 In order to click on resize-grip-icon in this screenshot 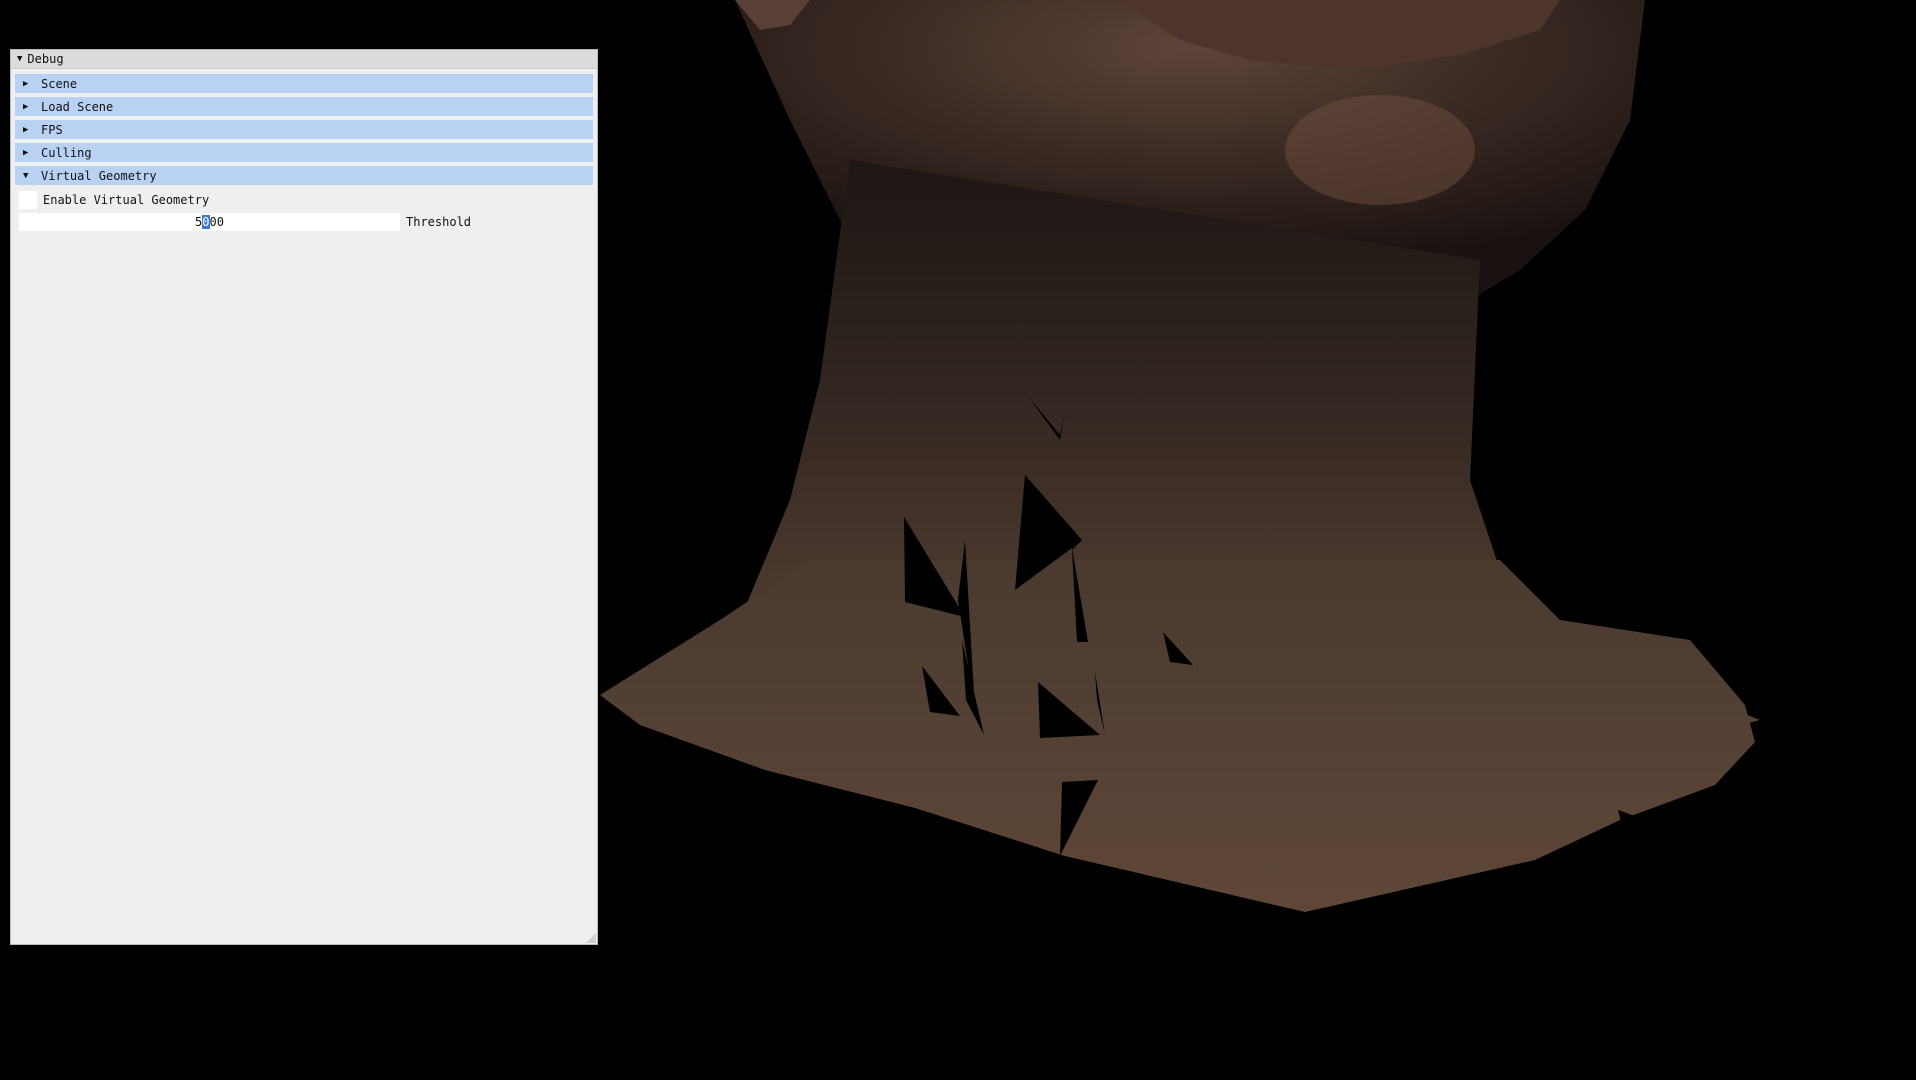, I will do `click(591, 938)`.